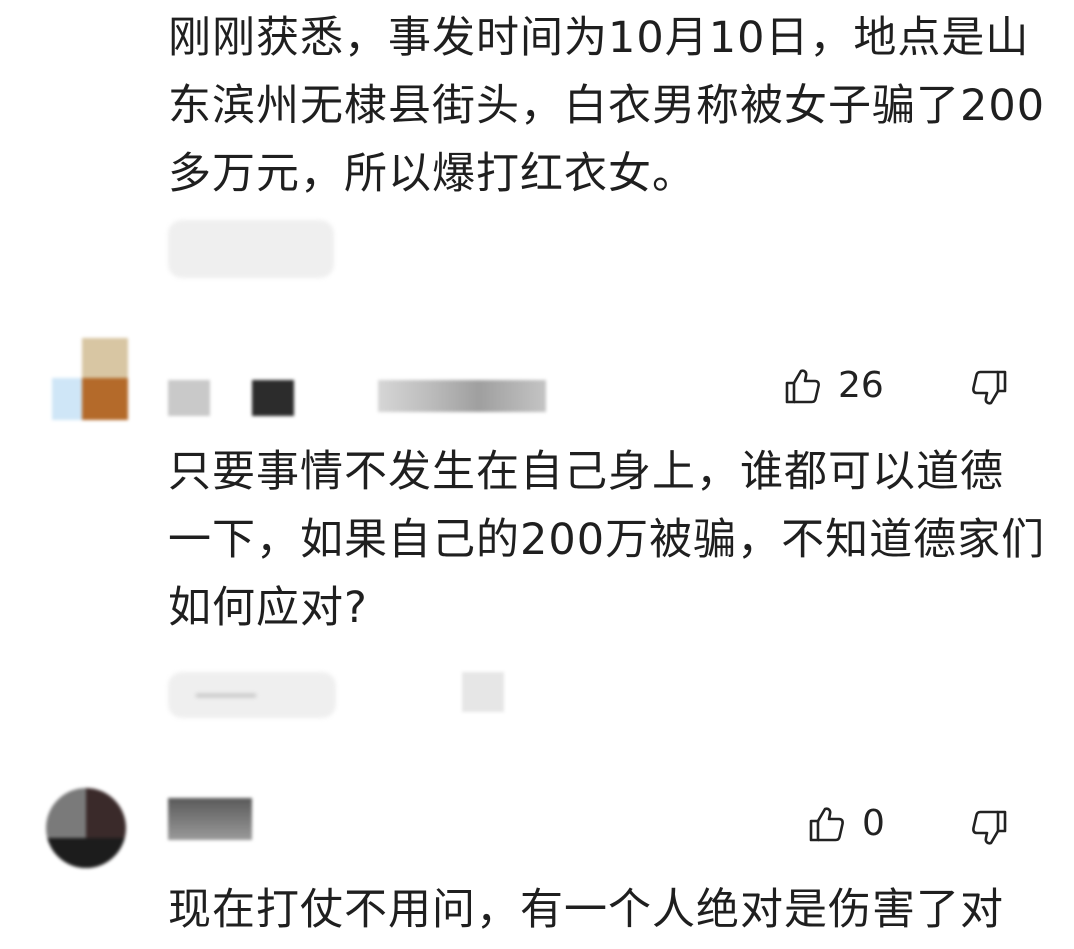 Image resolution: width=1074 pixels, height=949 pixels. Describe the element at coordinates (845, 824) in the screenshot. I see `like-button: 0` at that location.